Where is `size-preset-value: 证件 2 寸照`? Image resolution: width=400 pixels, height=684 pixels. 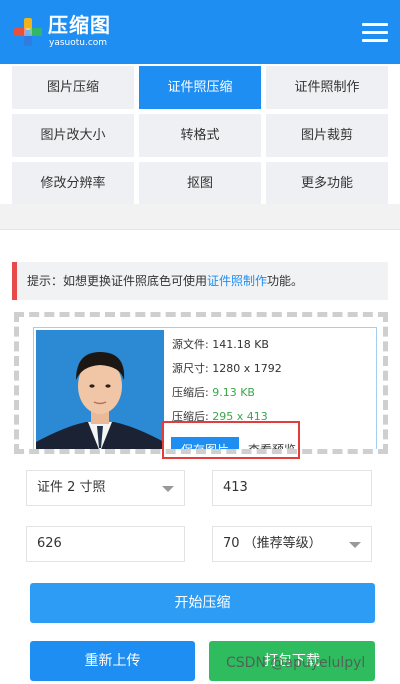
size-preset-value: 证件 2 寸照 is located at coordinates (71, 487).